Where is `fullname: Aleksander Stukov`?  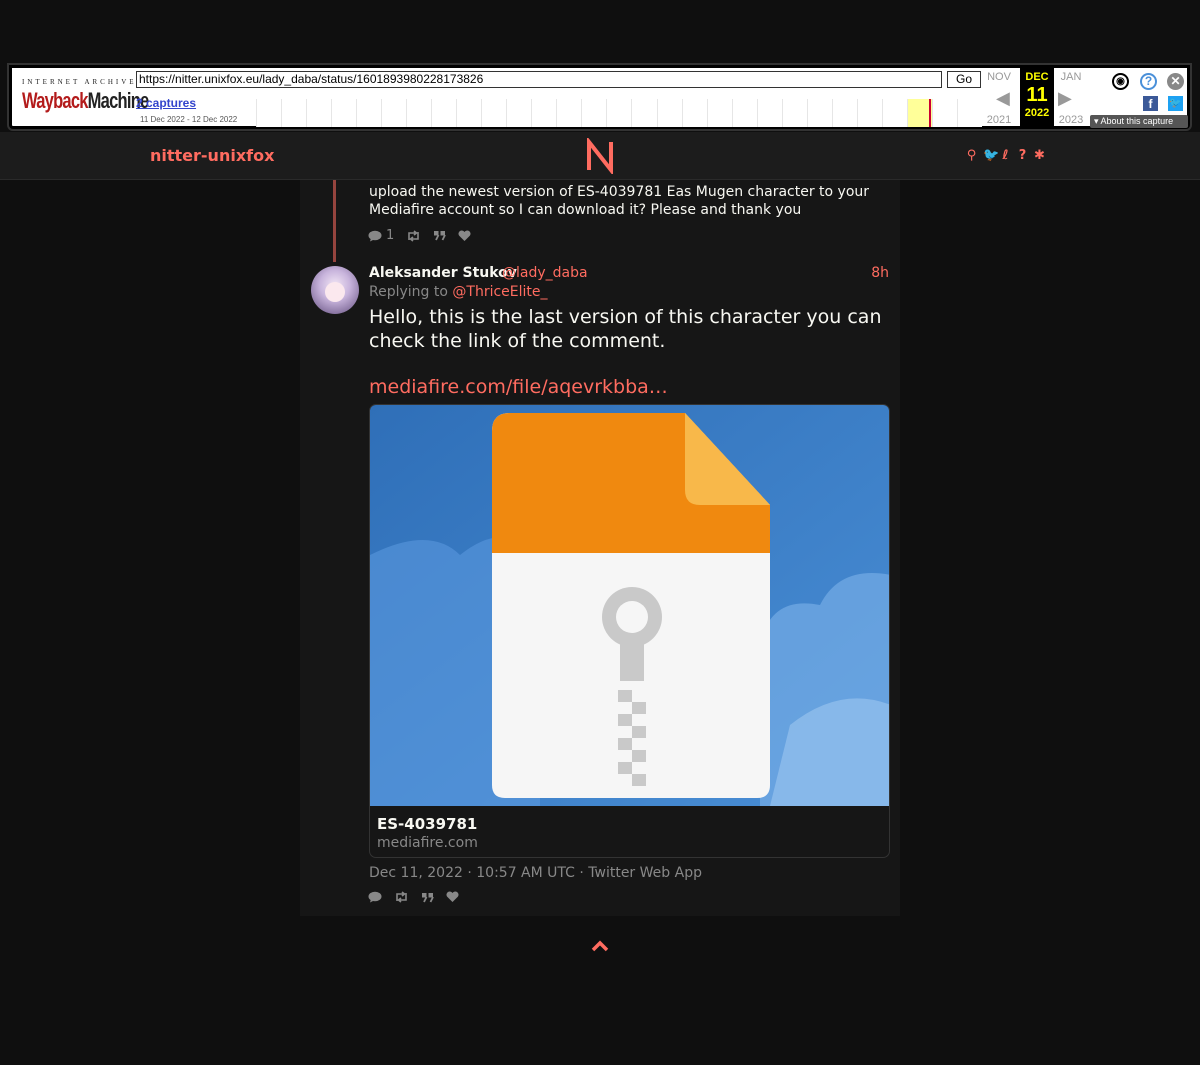 fullname: Aleksander Stukov is located at coordinates (443, 273).